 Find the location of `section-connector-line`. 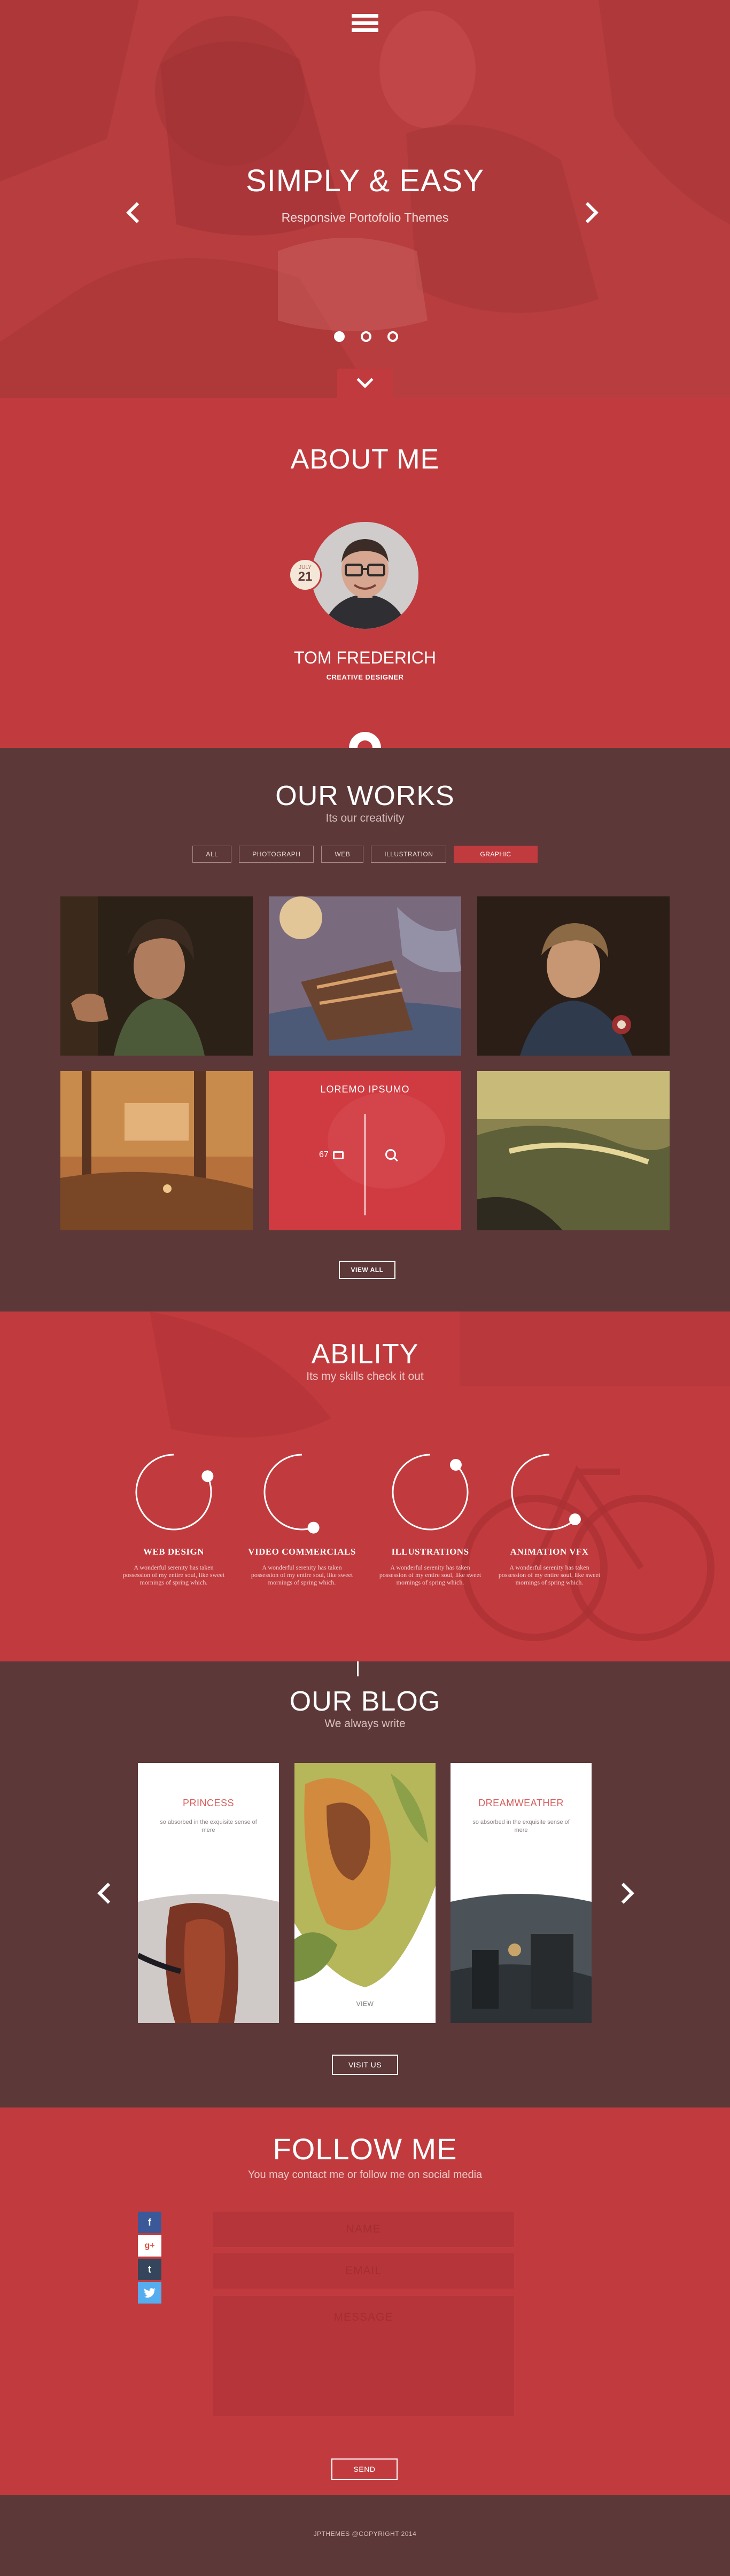

section-connector-line is located at coordinates (358, 1668).